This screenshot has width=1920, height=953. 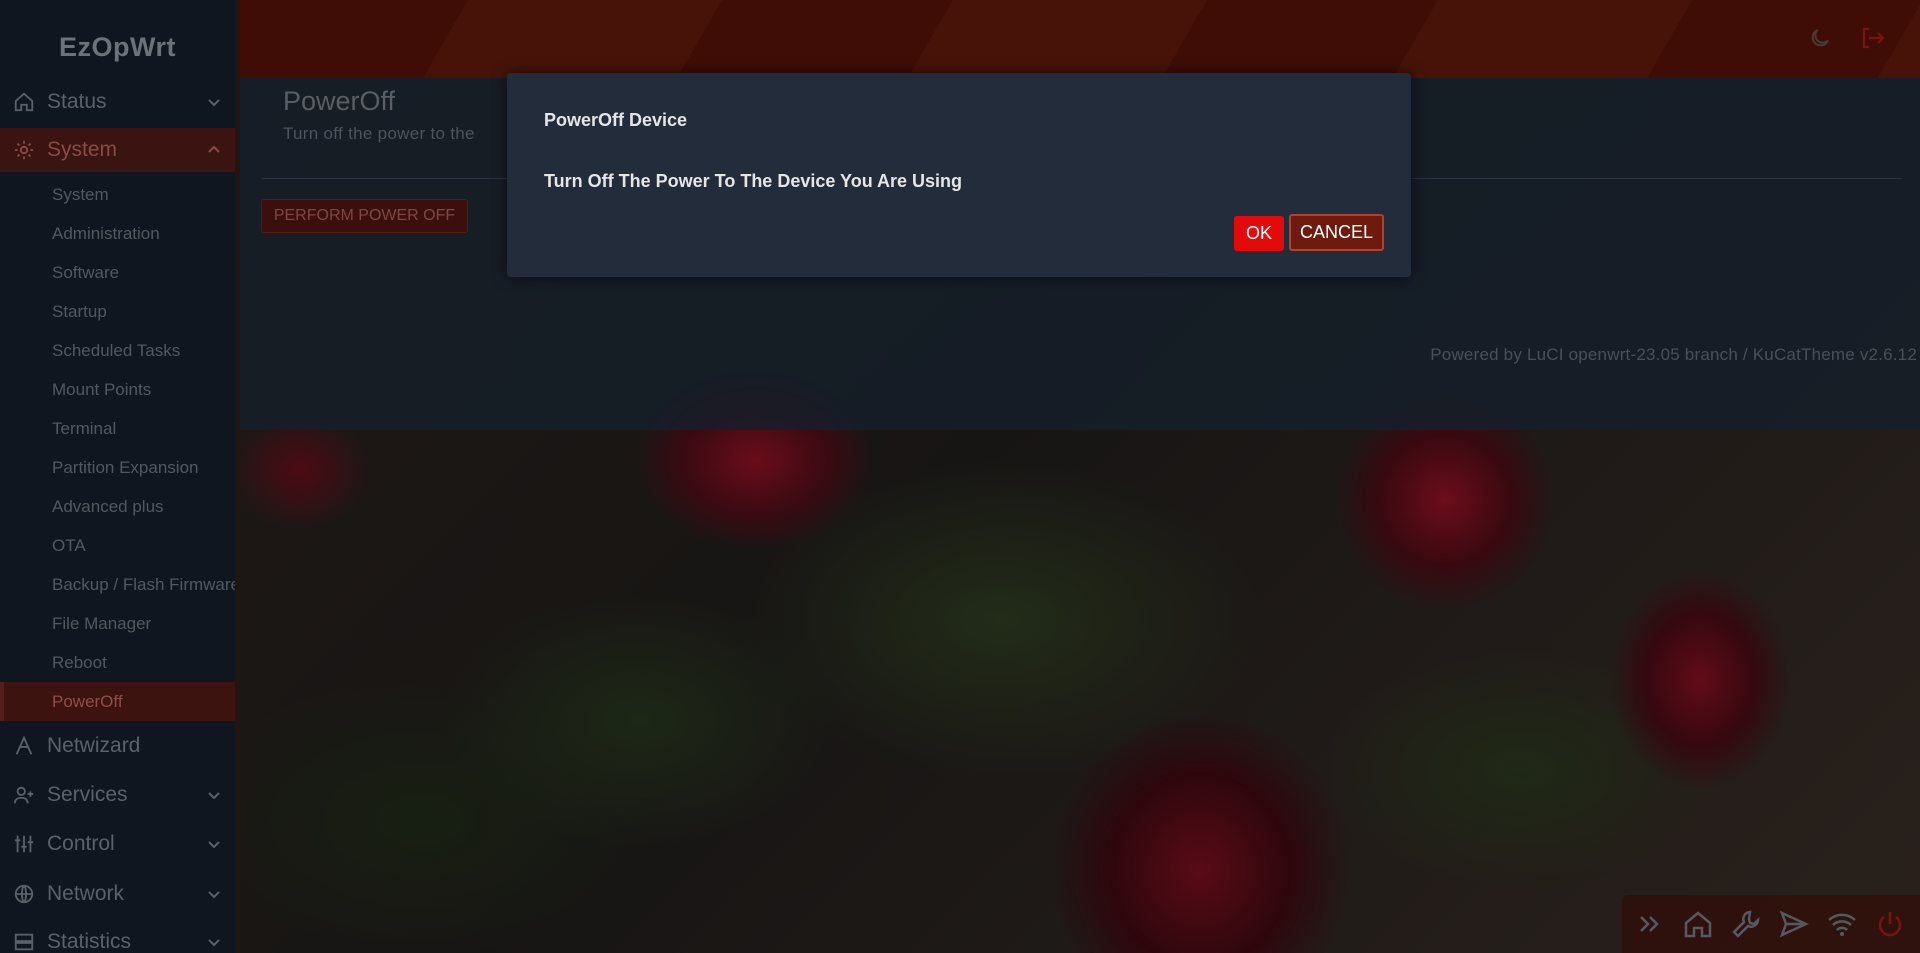 I want to click on top-header, so click(x=1078, y=39).